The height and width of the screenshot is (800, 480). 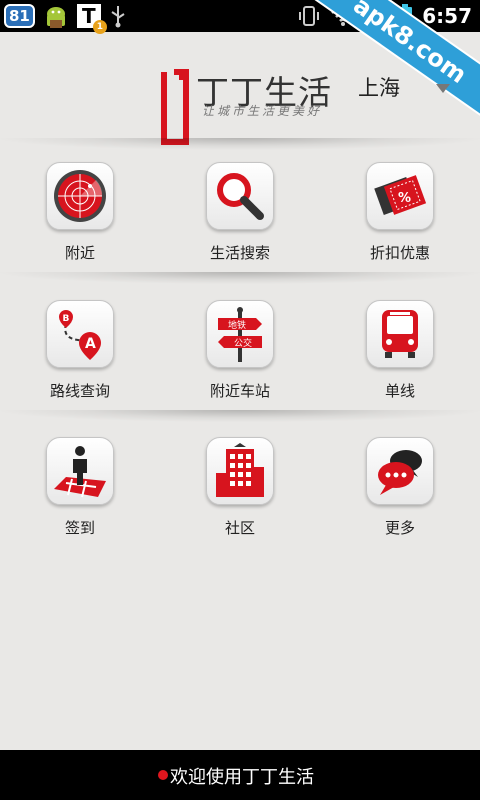 What do you see at coordinates (400, 472) in the screenshot?
I see `chat-bubbles-icon` at bounding box center [400, 472].